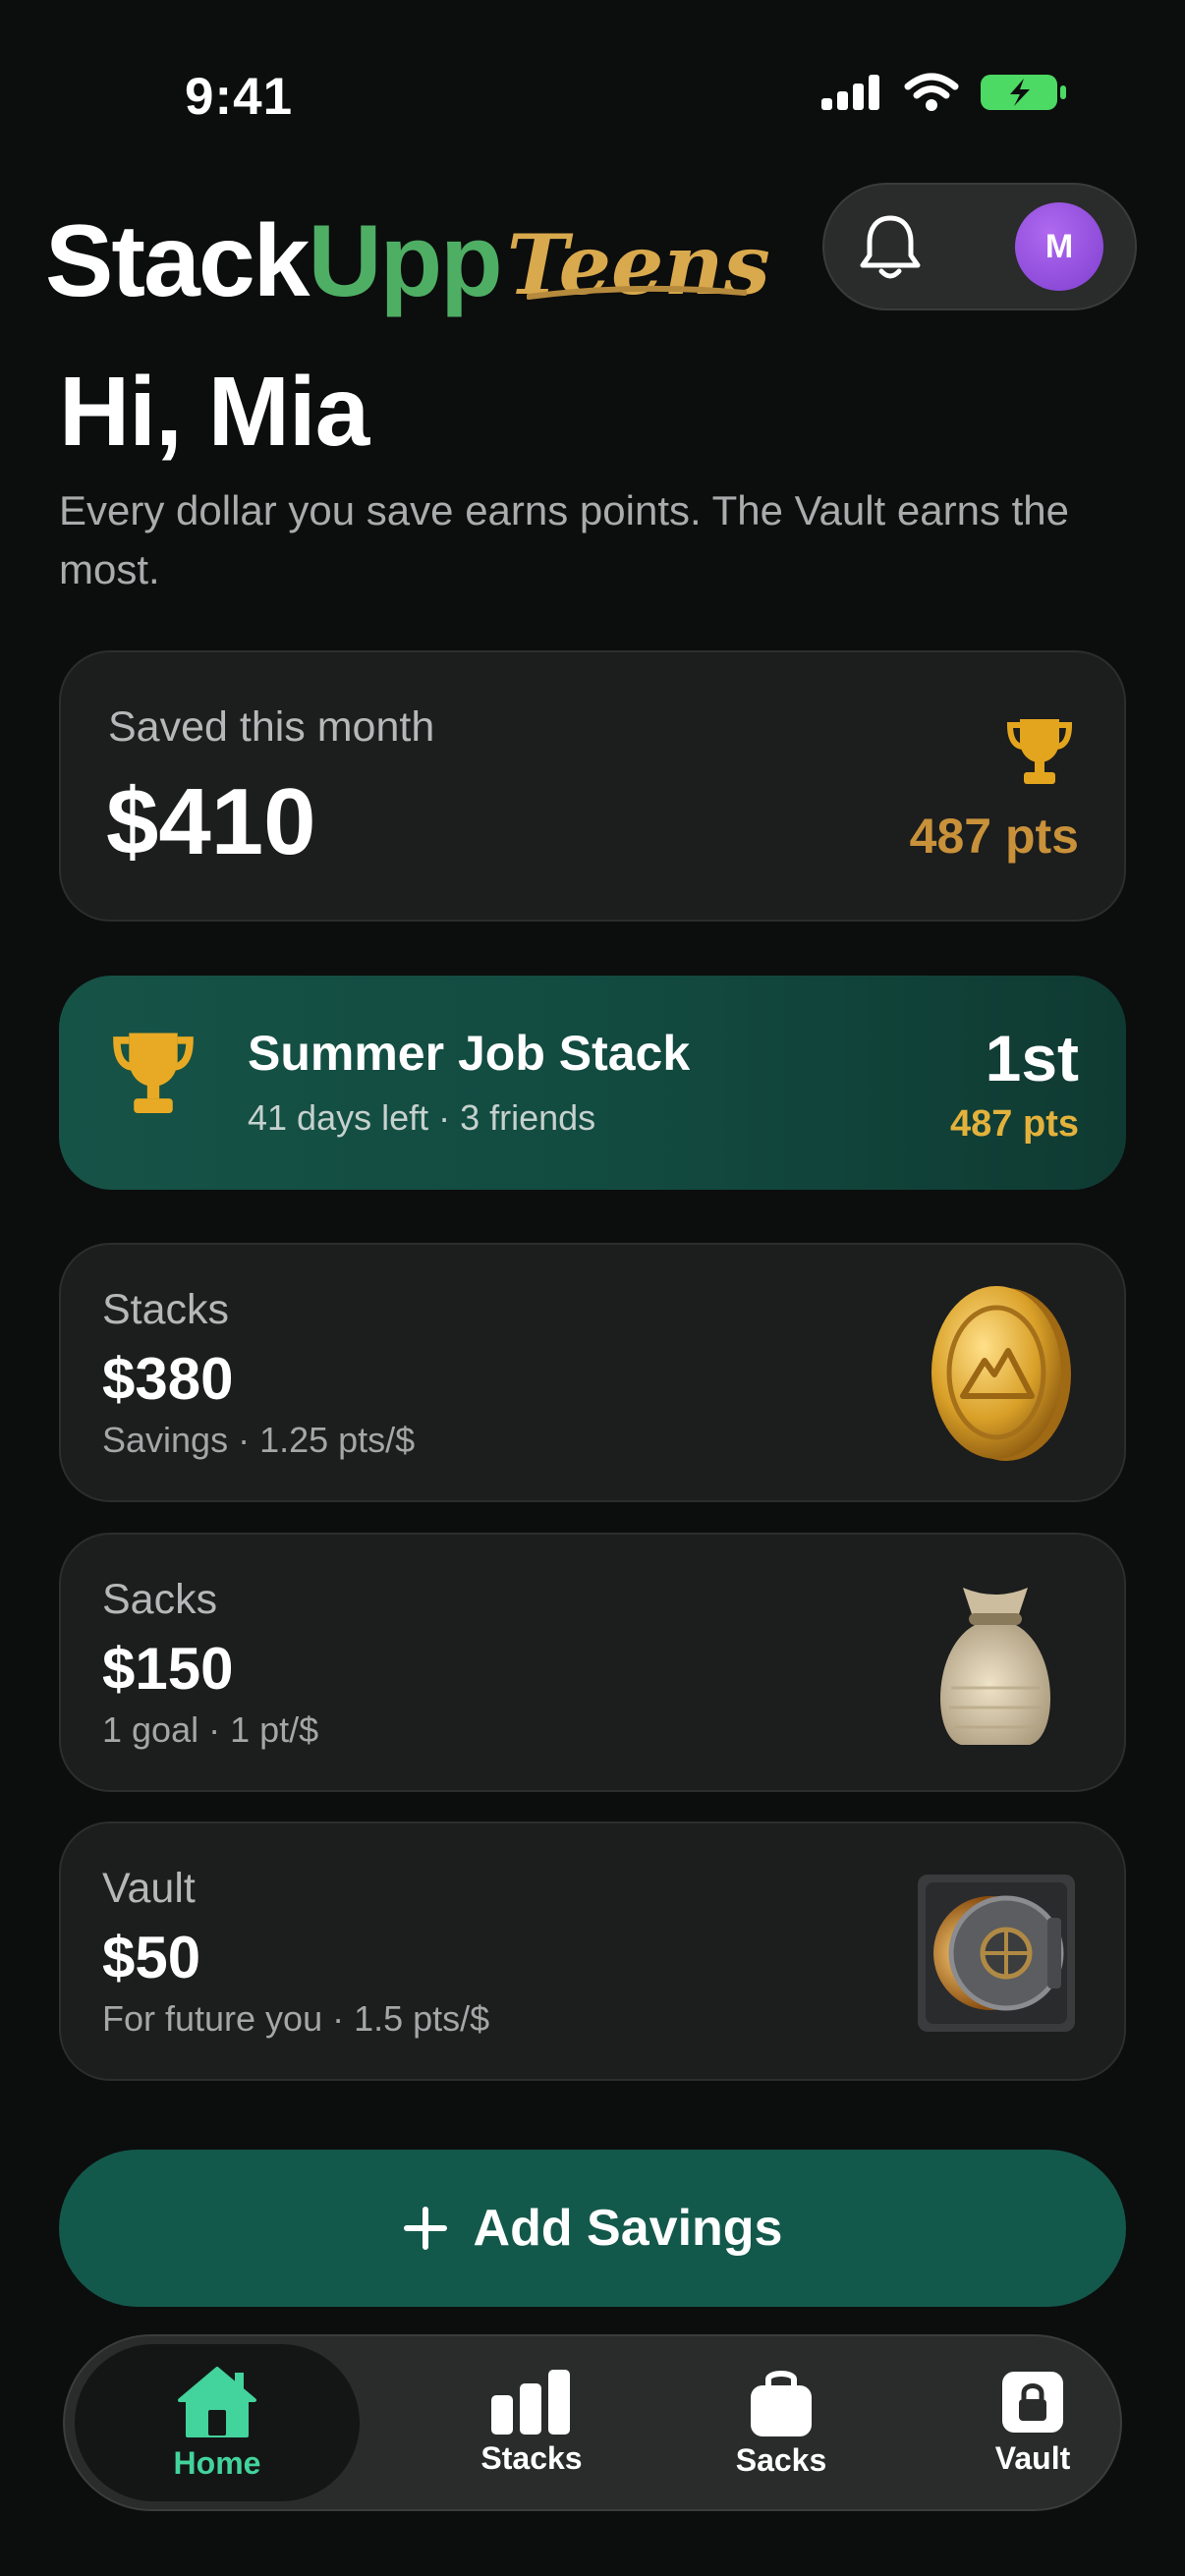  What do you see at coordinates (980, 246) in the screenshot?
I see `header-actions: M` at bounding box center [980, 246].